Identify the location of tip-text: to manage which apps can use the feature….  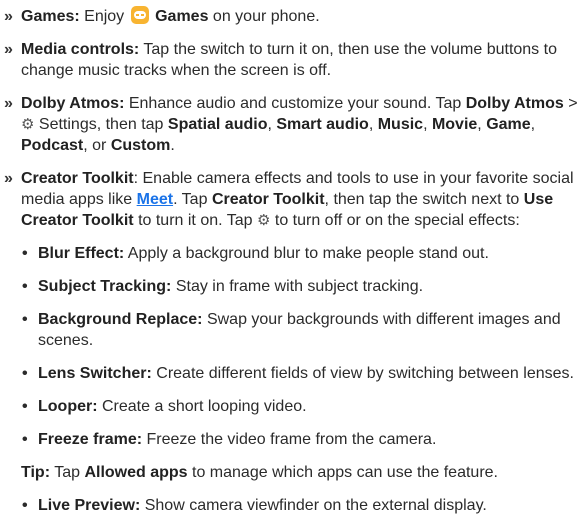
(345, 472).